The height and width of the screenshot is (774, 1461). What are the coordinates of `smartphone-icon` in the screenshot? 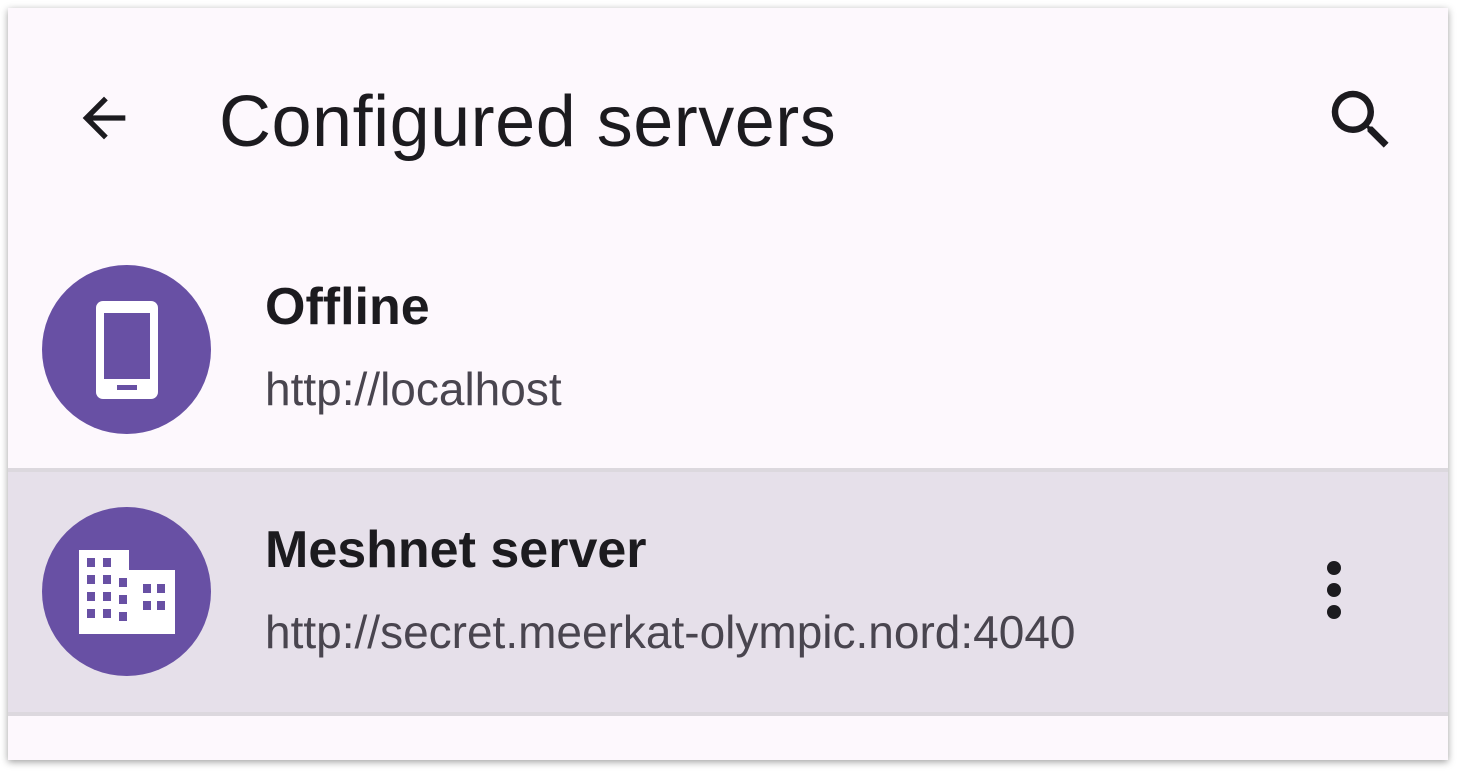 It's located at (126, 349).